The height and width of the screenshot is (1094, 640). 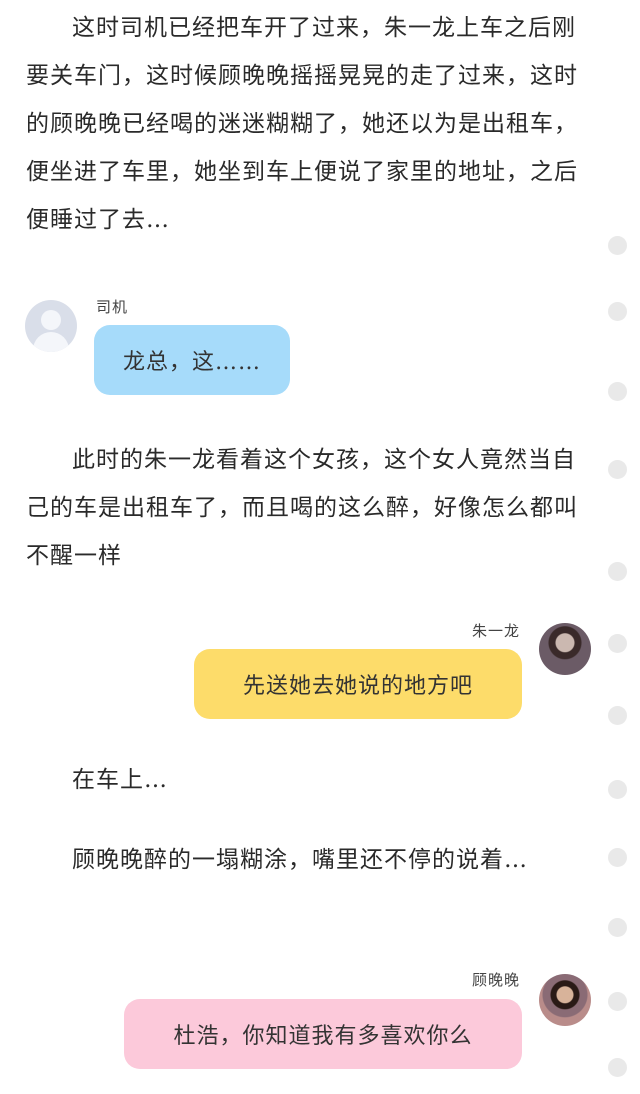 I want to click on zhu-yilong-avatar, so click(x=565, y=649).